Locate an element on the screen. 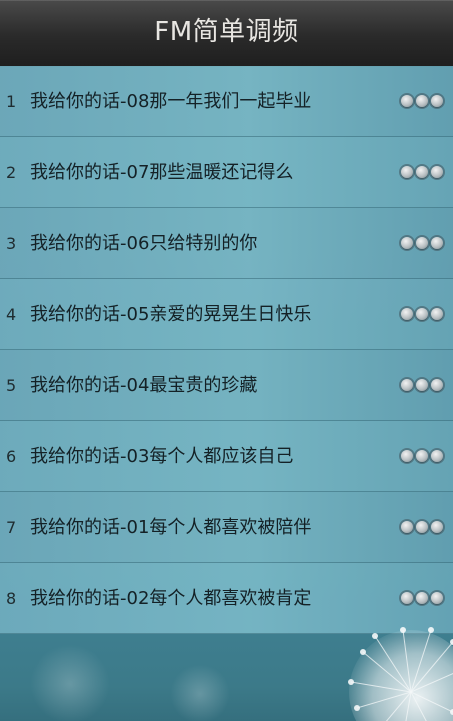 The image size is (453, 721). item-title: 我给你的话-03每个人都应该自己 is located at coordinates (162, 456).